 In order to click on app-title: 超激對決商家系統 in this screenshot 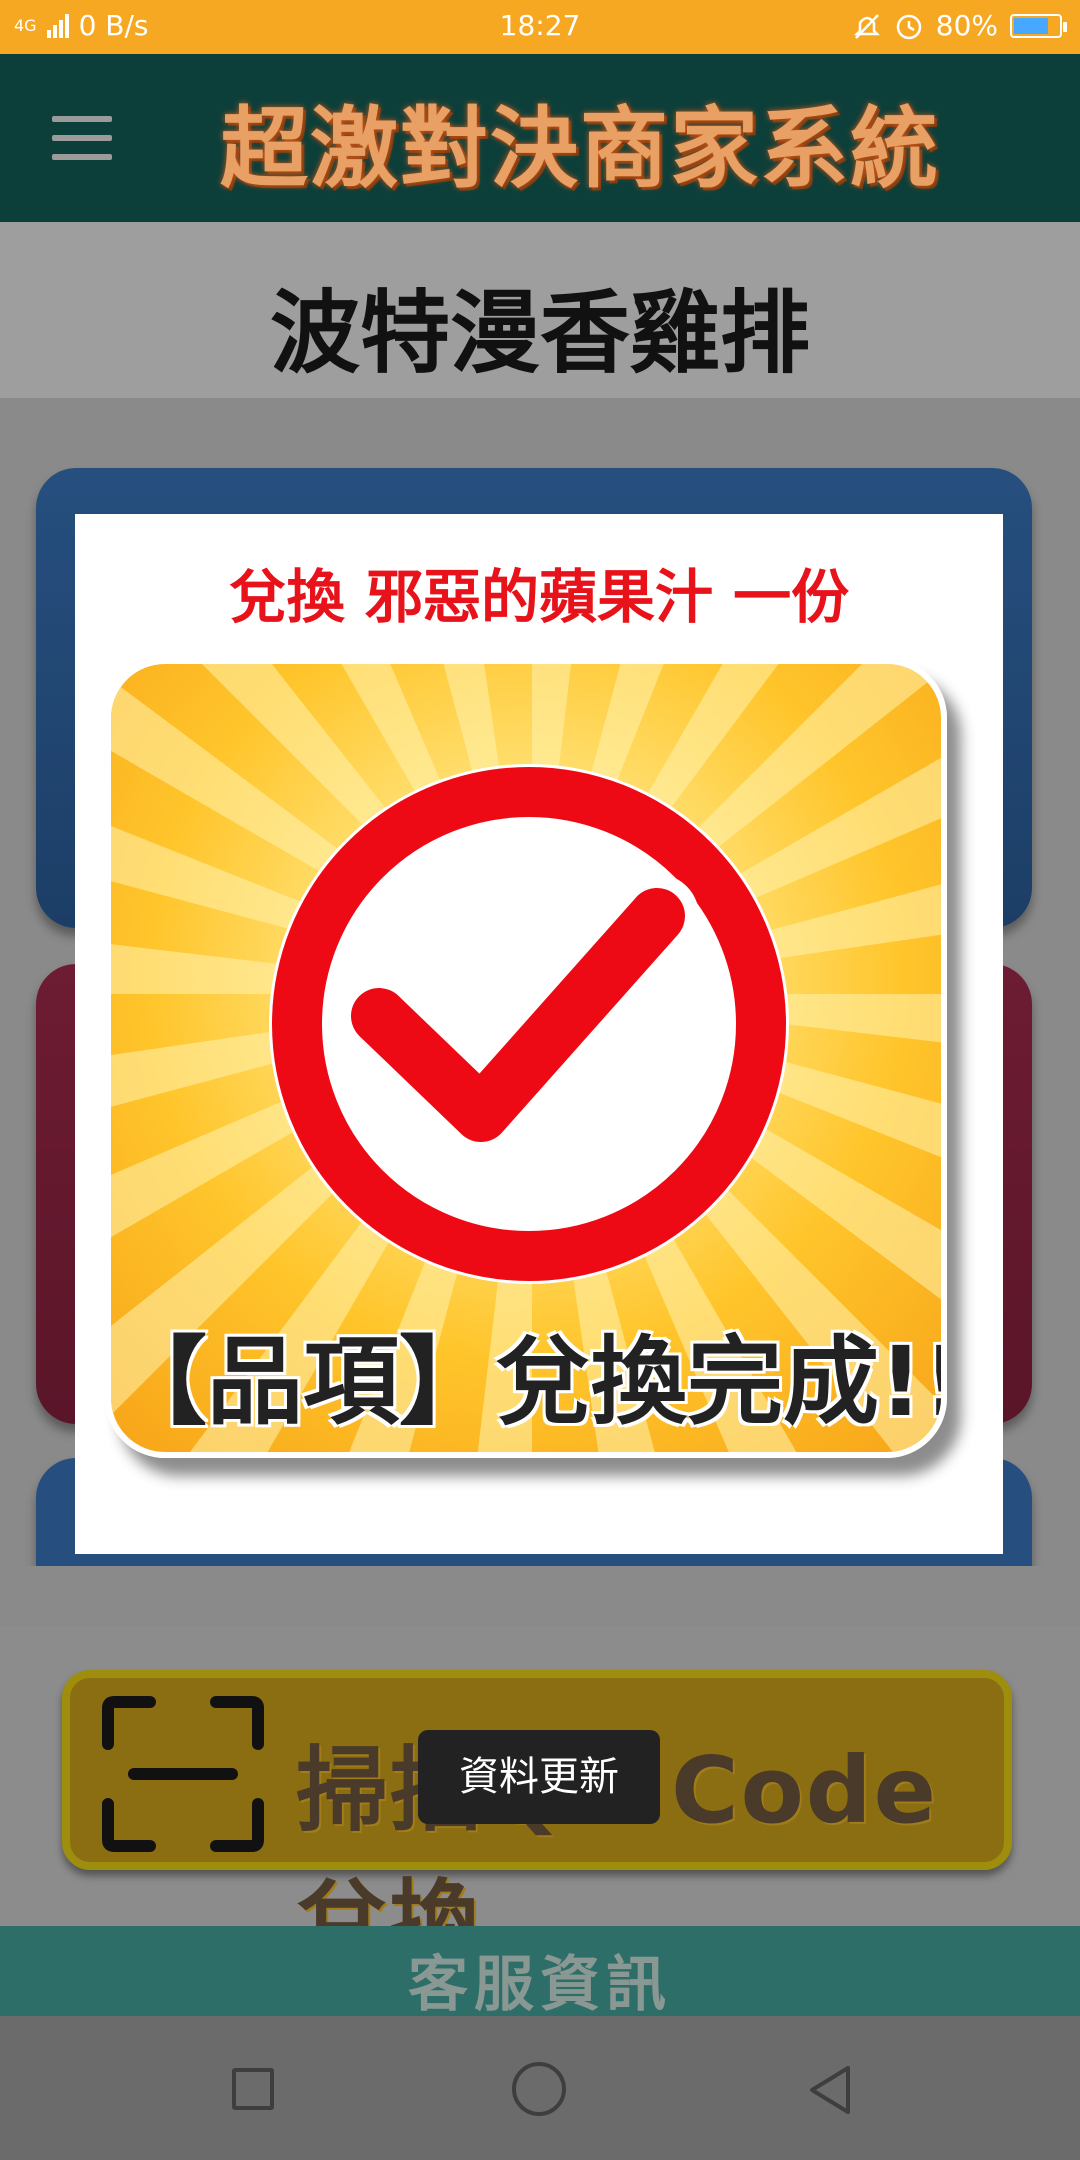, I will do `click(580, 148)`.